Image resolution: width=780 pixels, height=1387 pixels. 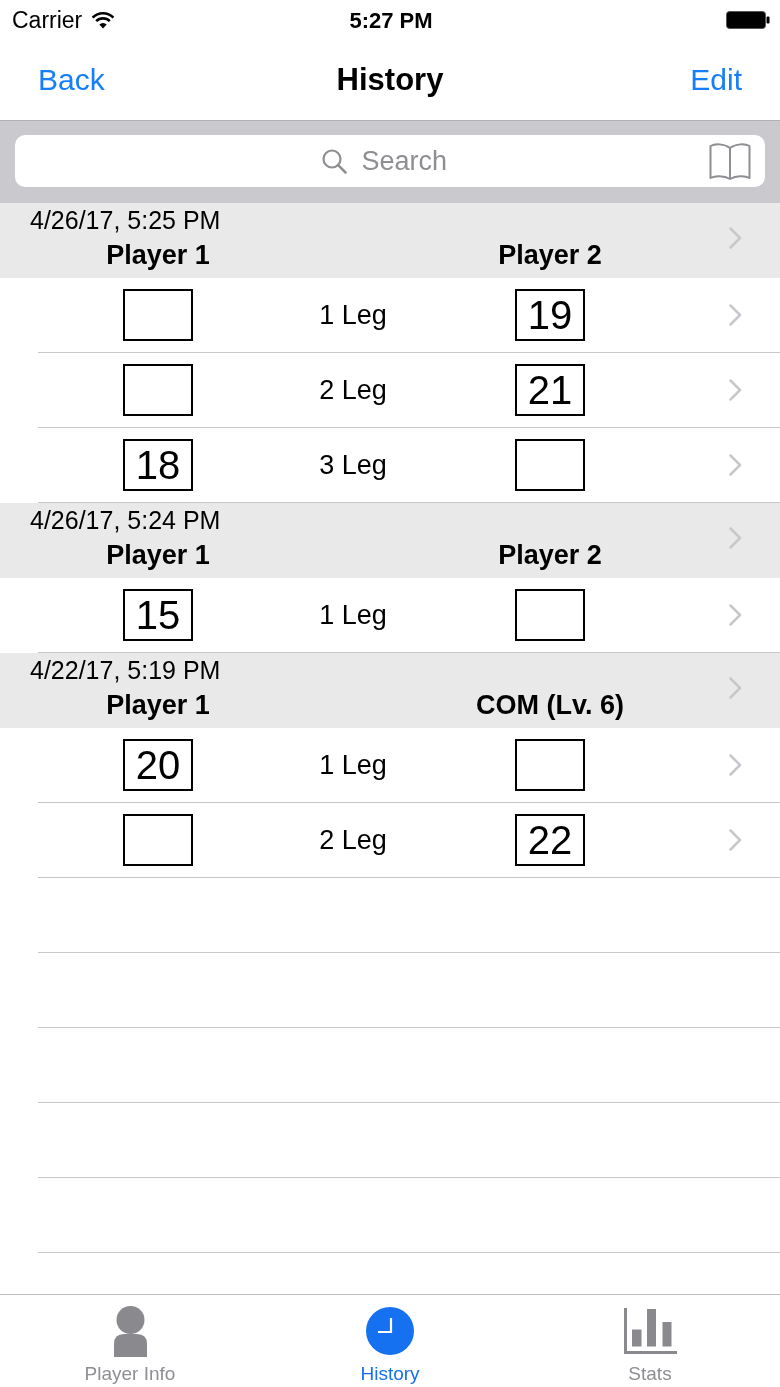 I want to click on book-icon, so click(x=730, y=161).